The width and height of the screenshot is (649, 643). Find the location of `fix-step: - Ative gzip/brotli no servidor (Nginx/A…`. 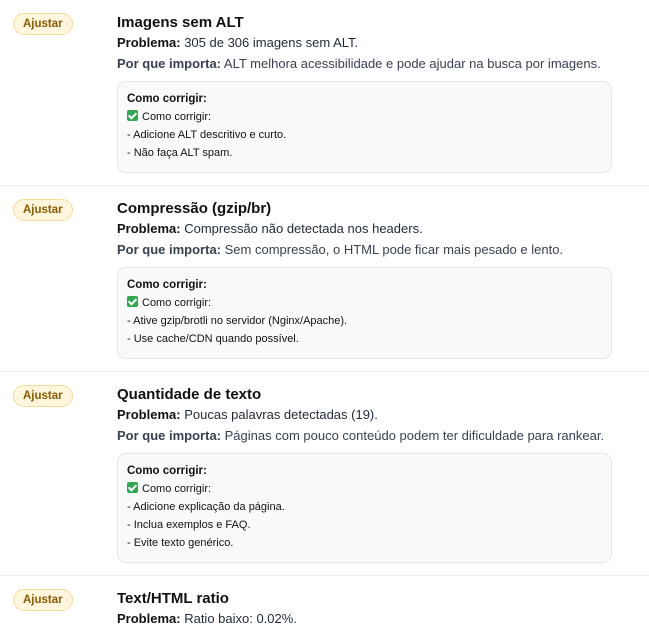

fix-step: - Ative gzip/brotli no servidor (Nginx/A… is located at coordinates (237, 321).